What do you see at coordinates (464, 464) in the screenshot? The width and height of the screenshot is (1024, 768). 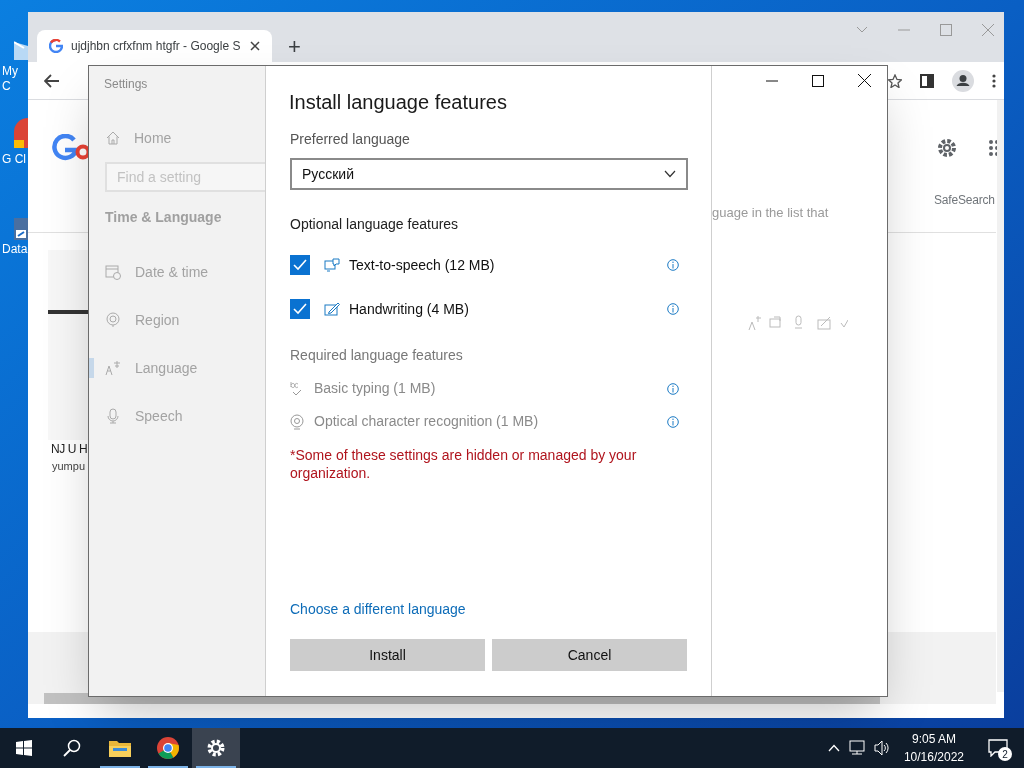 I see `warning-text: *Some of these settings are hidden or managed by your organization.` at bounding box center [464, 464].